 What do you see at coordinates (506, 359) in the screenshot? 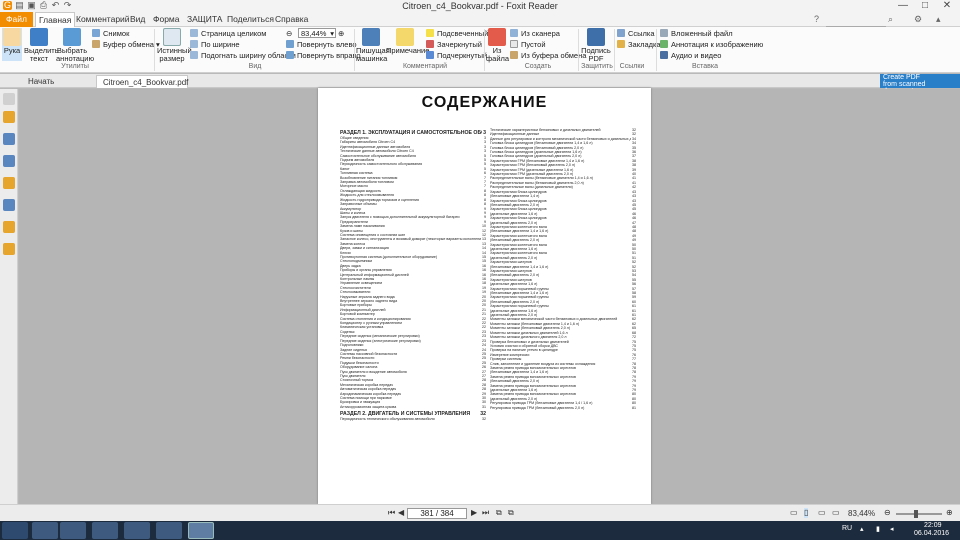
I see `toc-entry-title: Проверки системы` at bounding box center [506, 359].